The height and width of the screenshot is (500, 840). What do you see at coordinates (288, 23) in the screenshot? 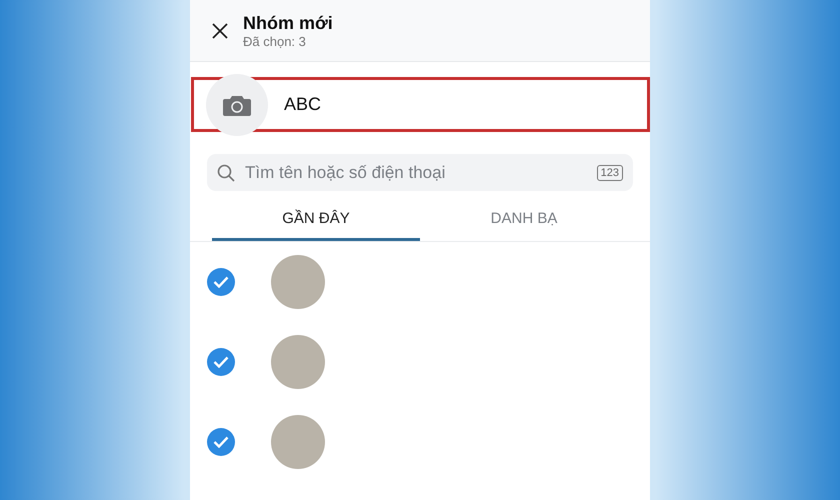
I see `screen-title: Nhóm mới` at bounding box center [288, 23].